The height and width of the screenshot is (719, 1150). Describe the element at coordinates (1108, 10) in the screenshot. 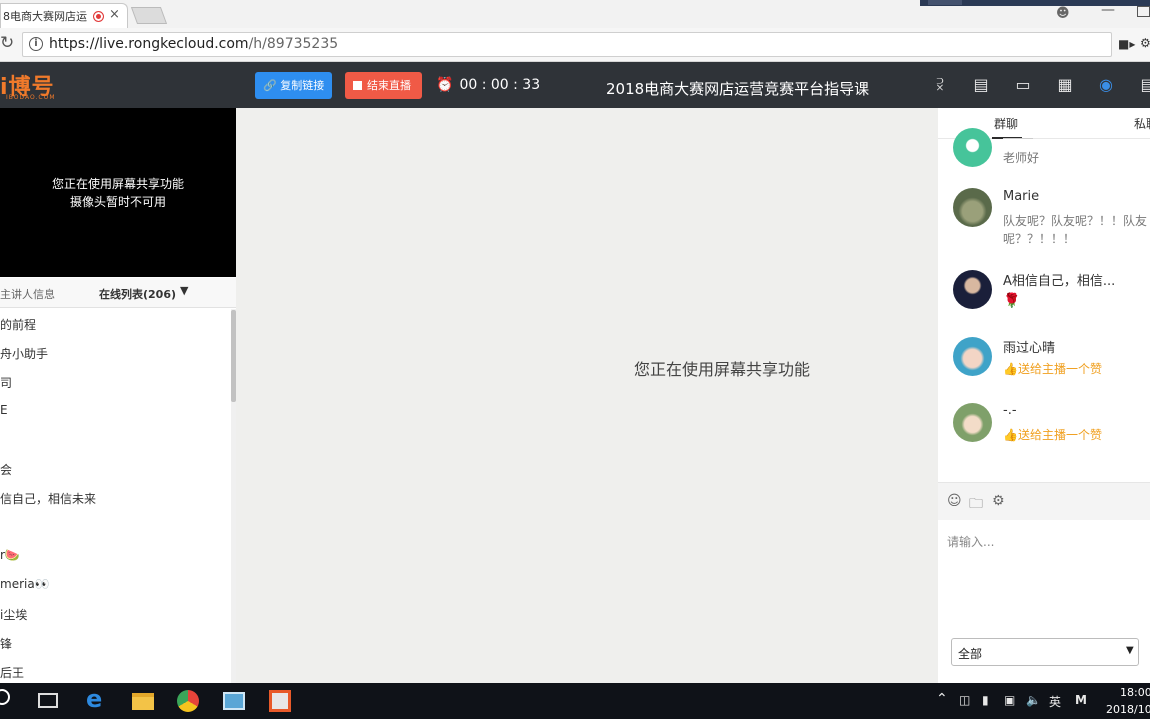

I see `minimize-button: —` at that location.